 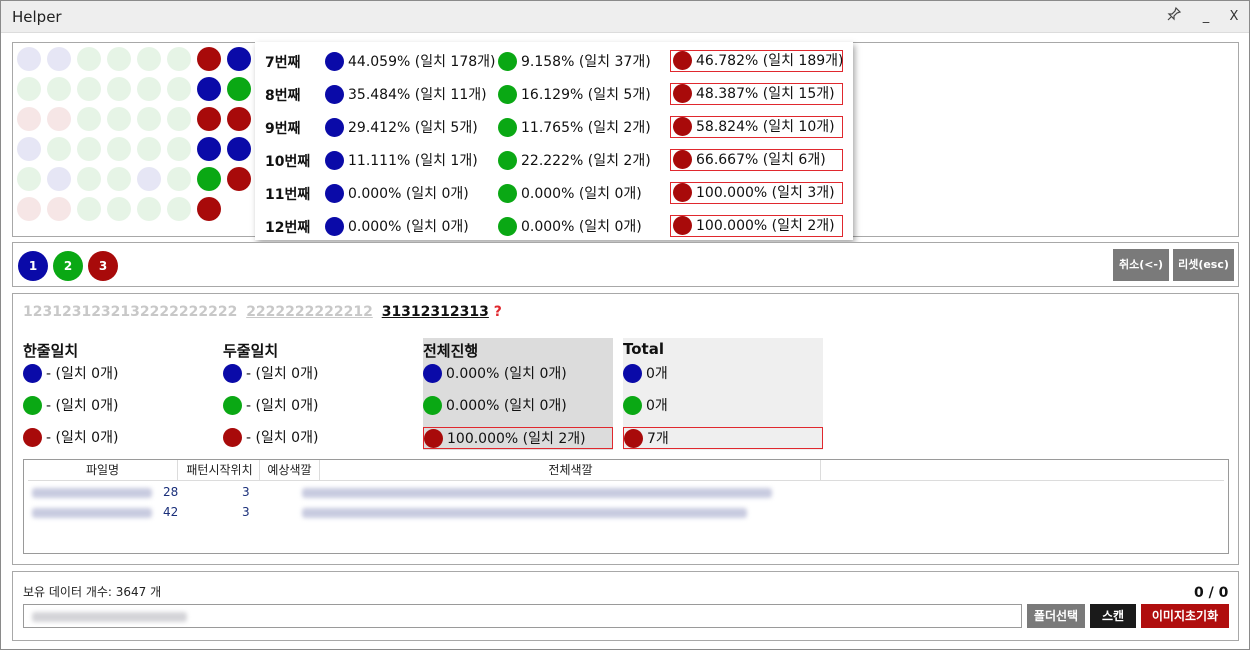 What do you see at coordinates (1206, 17) in the screenshot?
I see `minimize-button: _` at bounding box center [1206, 17].